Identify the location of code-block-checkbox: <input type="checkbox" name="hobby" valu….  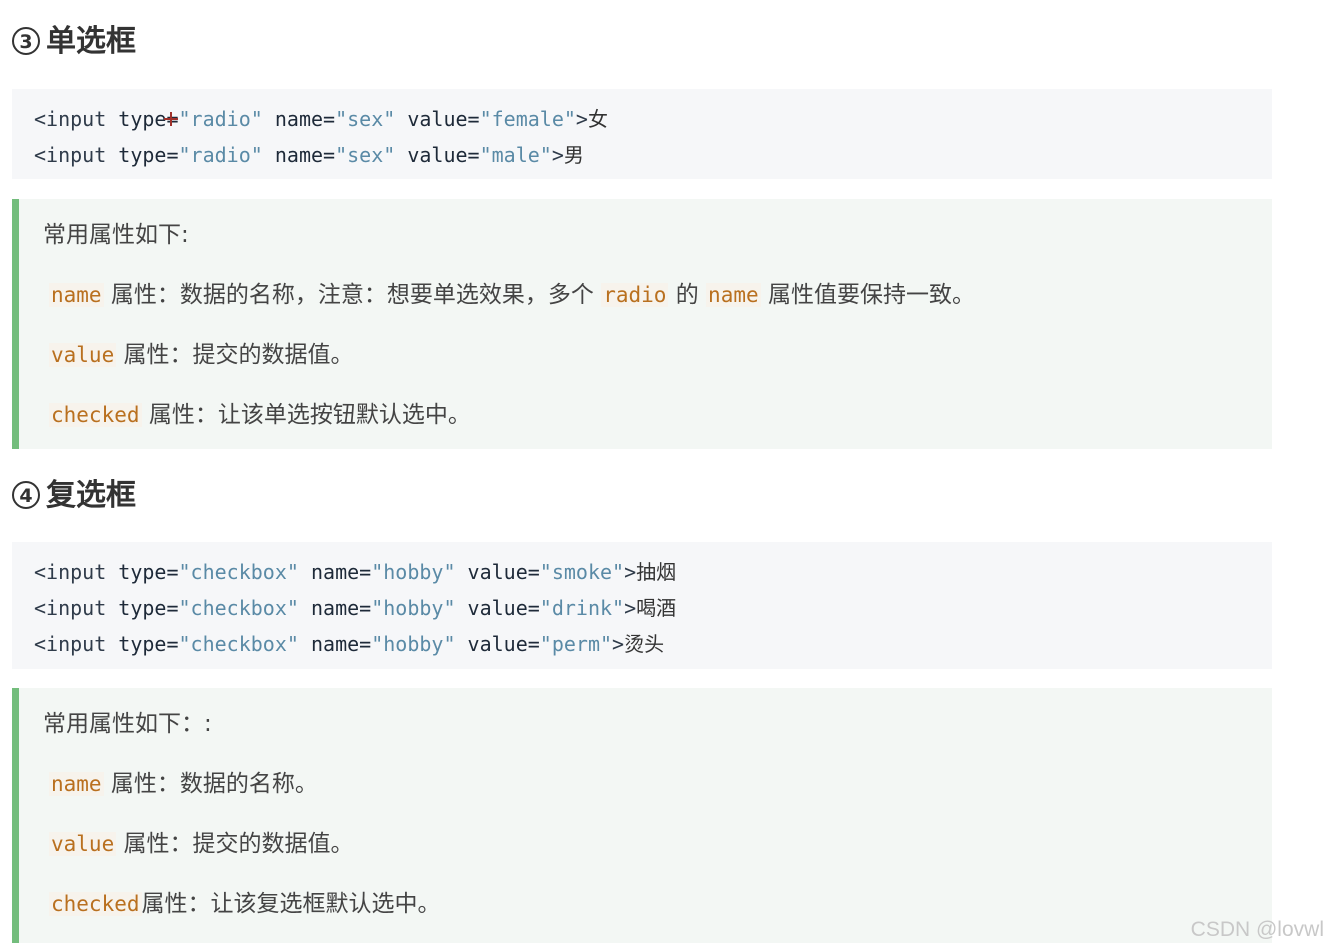
(642, 605).